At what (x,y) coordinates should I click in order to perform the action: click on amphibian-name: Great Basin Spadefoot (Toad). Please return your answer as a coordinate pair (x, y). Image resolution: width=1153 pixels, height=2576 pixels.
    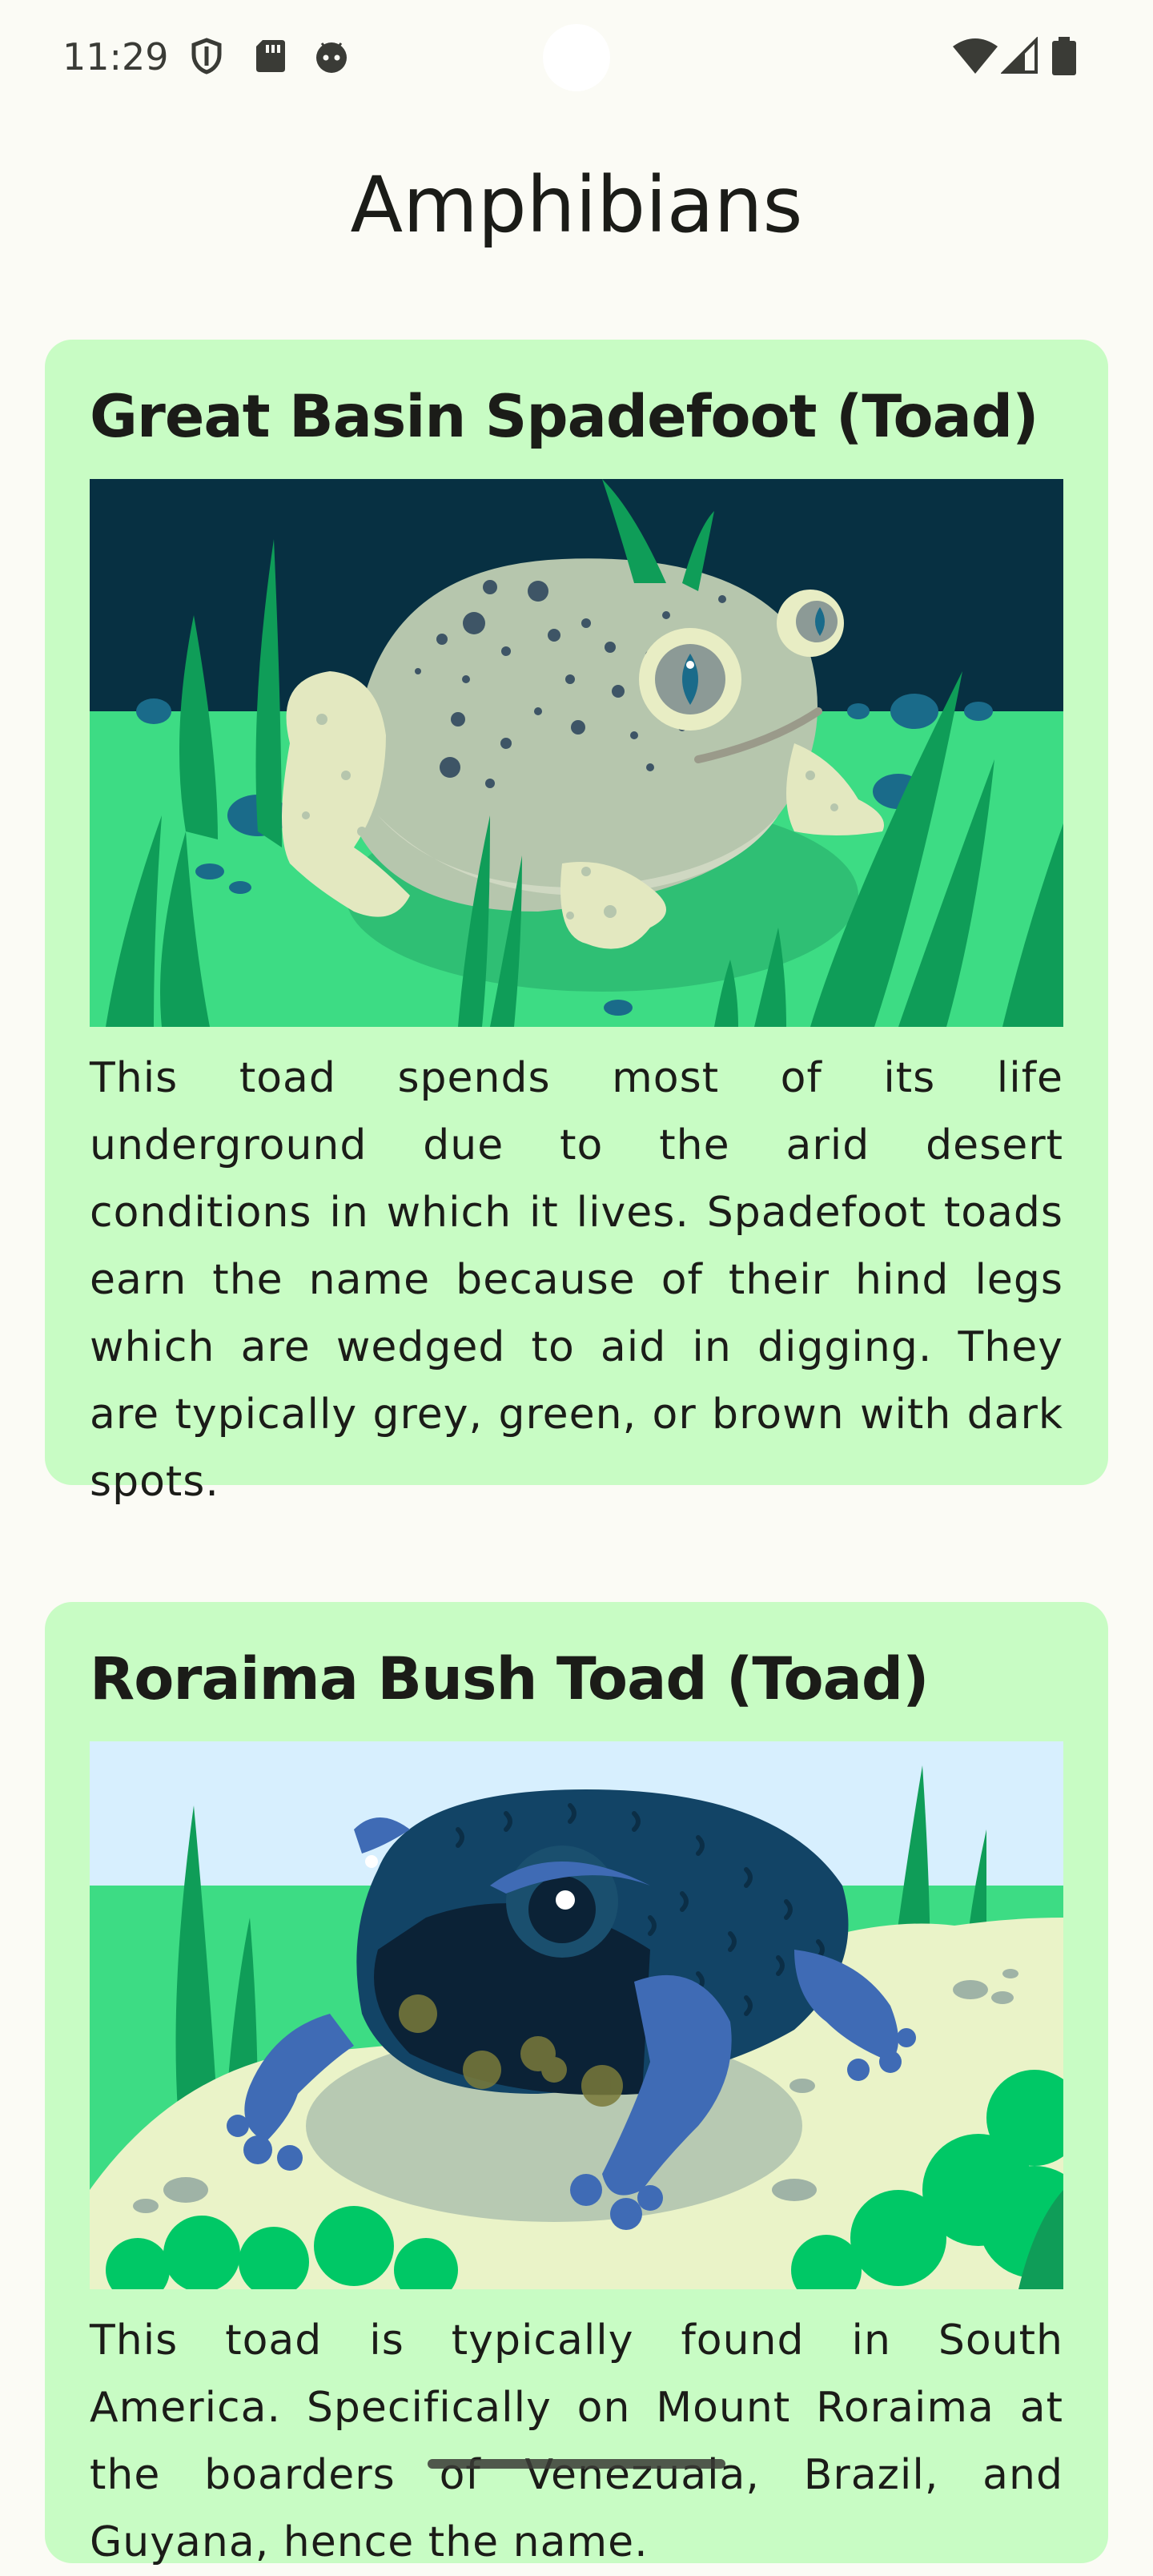
    Looking at the image, I should click on (564, 417).